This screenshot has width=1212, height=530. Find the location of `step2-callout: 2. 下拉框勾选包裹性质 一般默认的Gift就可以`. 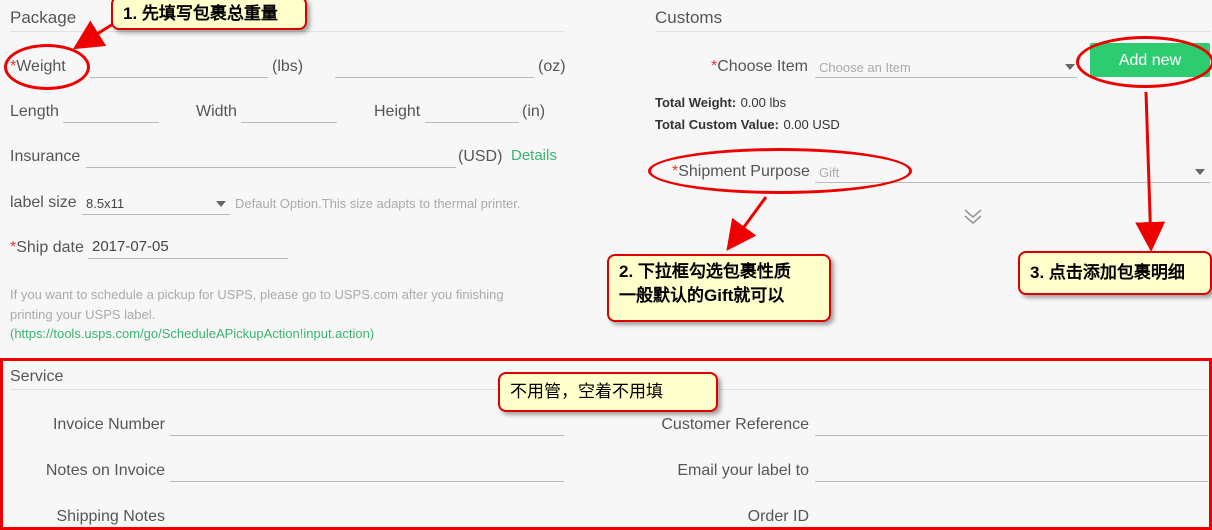

step2-callout: 2. 下拉框勾选包裹性质 一般默认的Gift就可以 is located at coordinates (719, 288).